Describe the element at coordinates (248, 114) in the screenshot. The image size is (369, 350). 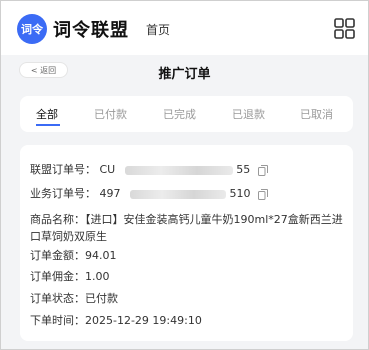
I see `tab-refunded: 已退款` at that location.